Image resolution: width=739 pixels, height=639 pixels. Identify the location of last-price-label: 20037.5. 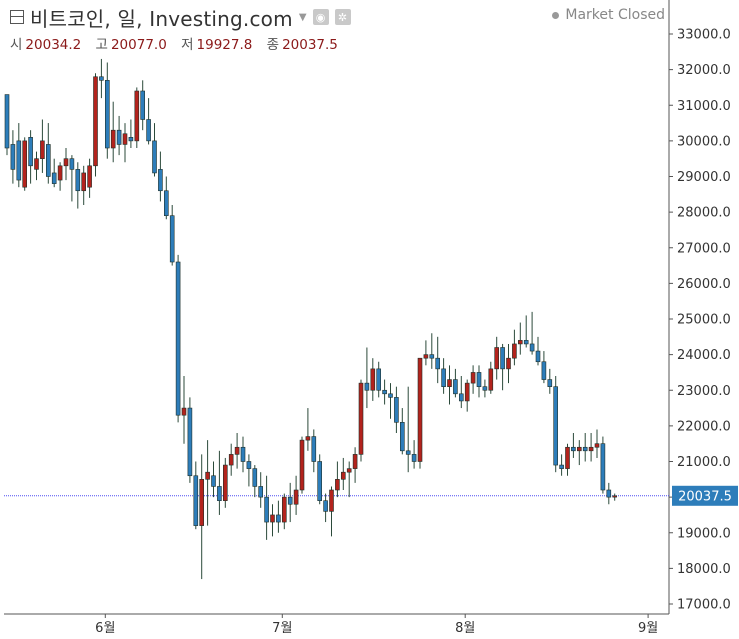
(705, 496).